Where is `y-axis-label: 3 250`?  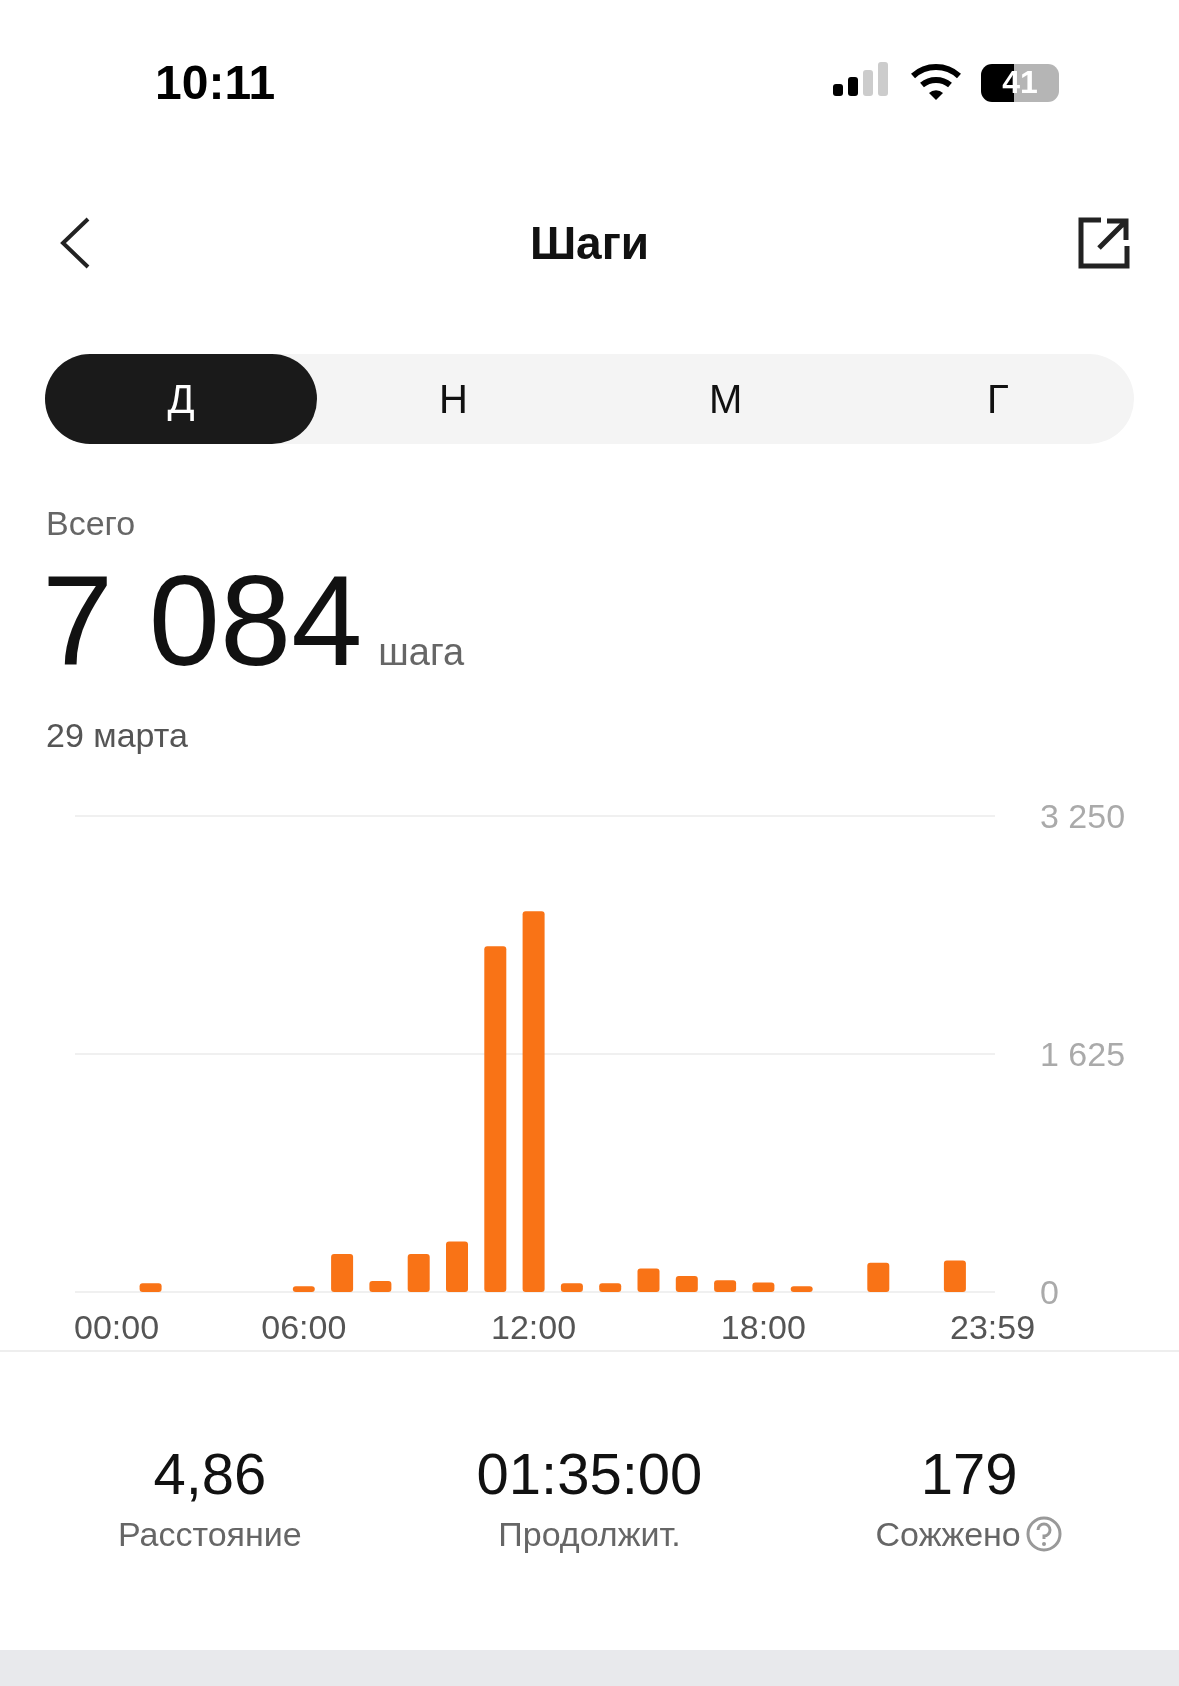
y-axis-label: 3 250 is located at coordinates (1083, 815).